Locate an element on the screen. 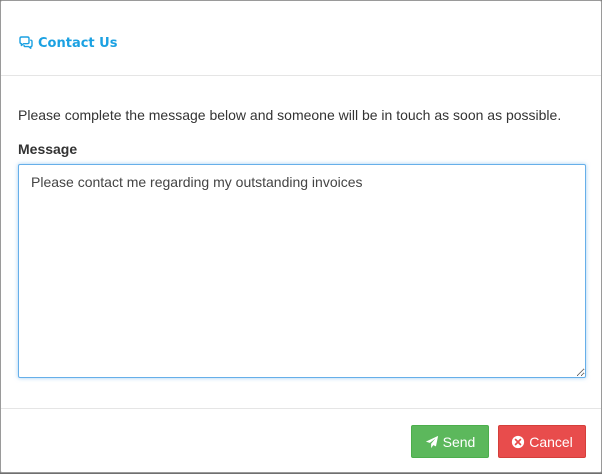  comments-icon is located at coordinates (26, 42).